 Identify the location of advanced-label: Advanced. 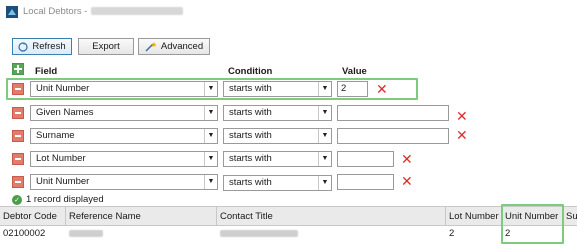
(182, 46).